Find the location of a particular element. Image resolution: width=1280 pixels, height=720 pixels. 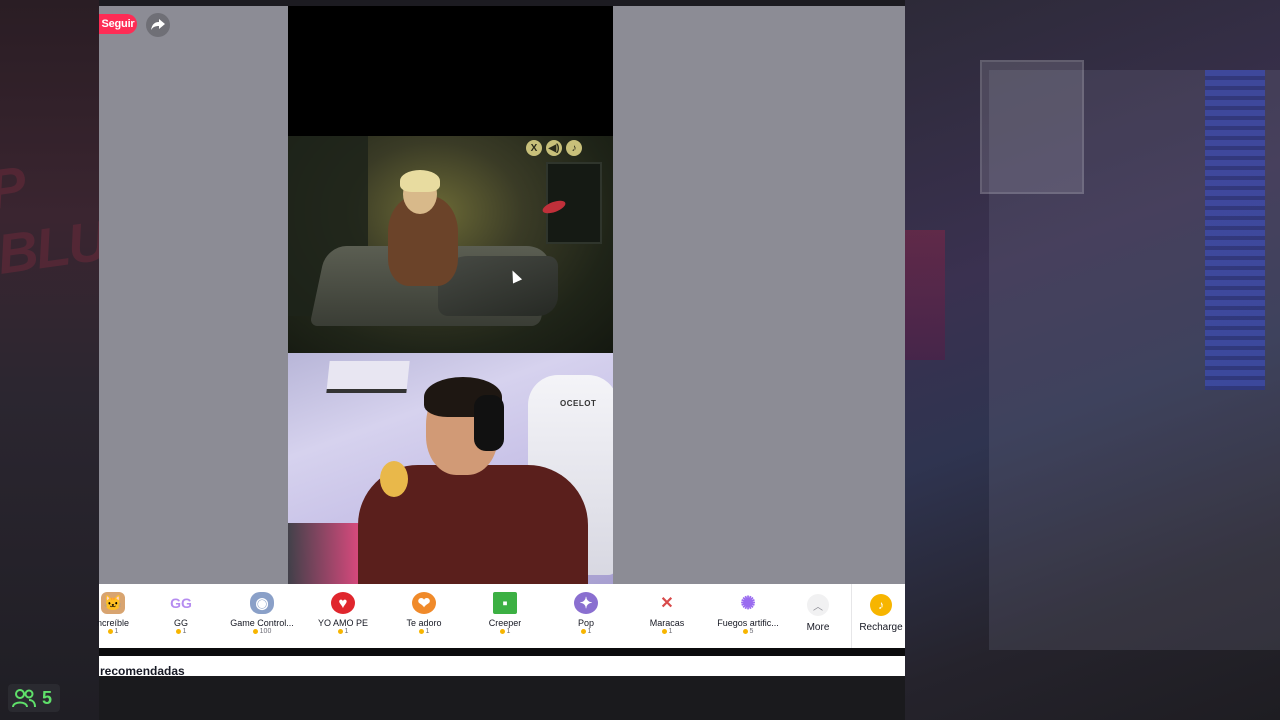

heart-ball-icon: ♥ is located at coordinates (343, 603).